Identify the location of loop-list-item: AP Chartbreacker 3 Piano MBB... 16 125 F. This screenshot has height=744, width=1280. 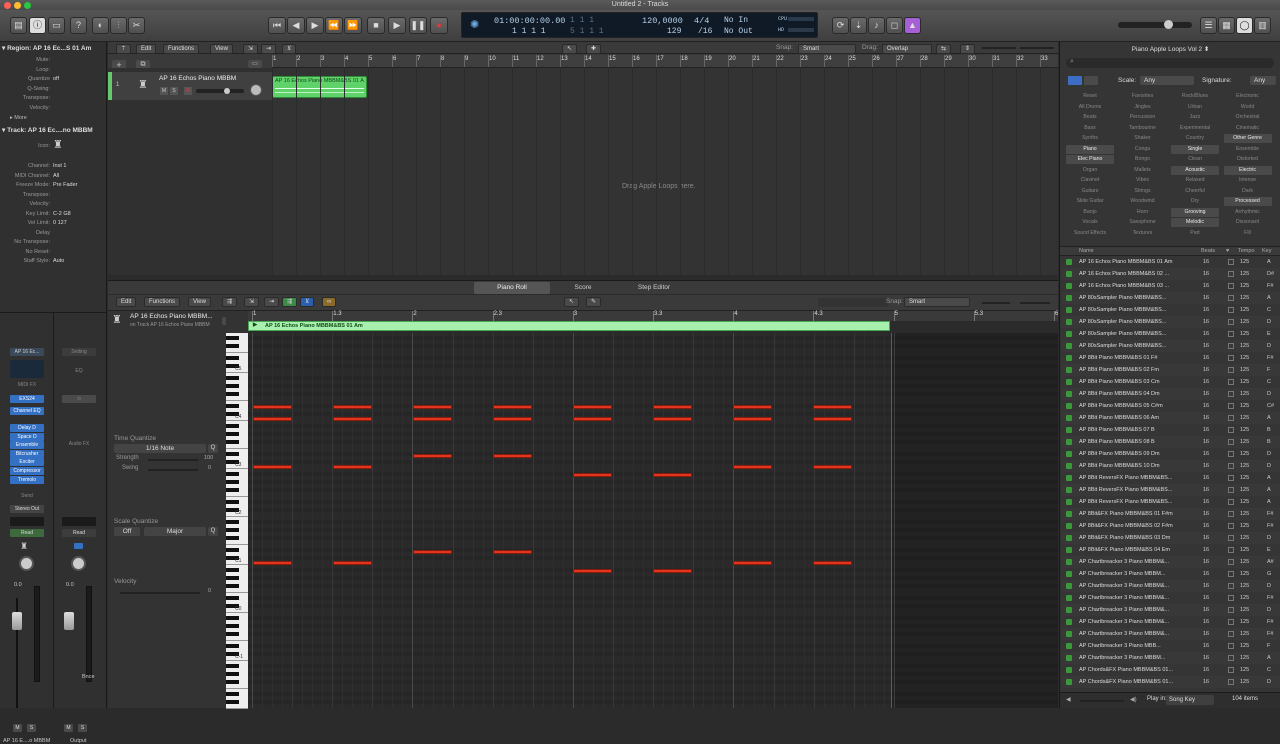
(1171, 646).